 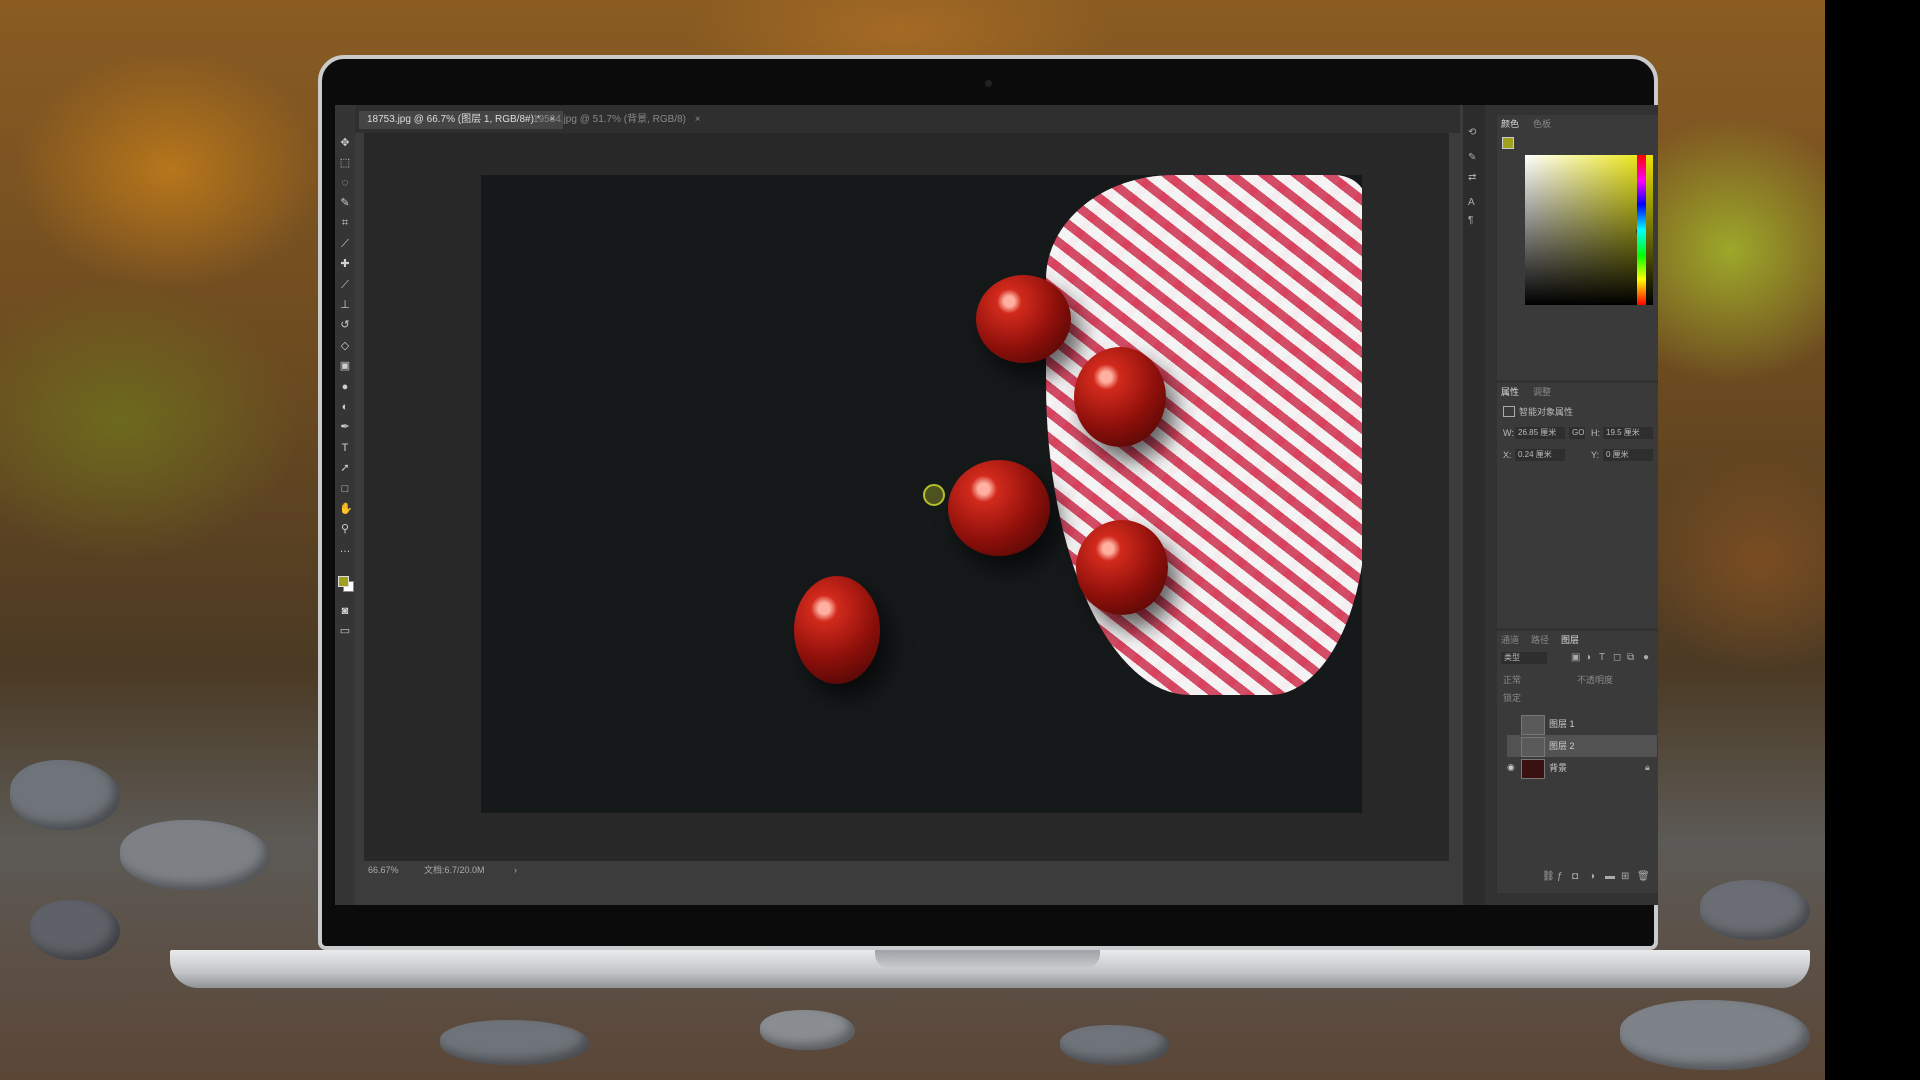 What do you see at coordinates (1512, 698) in the screenshot?
I see `lock-label: 锁定` at bounding box center [1512, 698].